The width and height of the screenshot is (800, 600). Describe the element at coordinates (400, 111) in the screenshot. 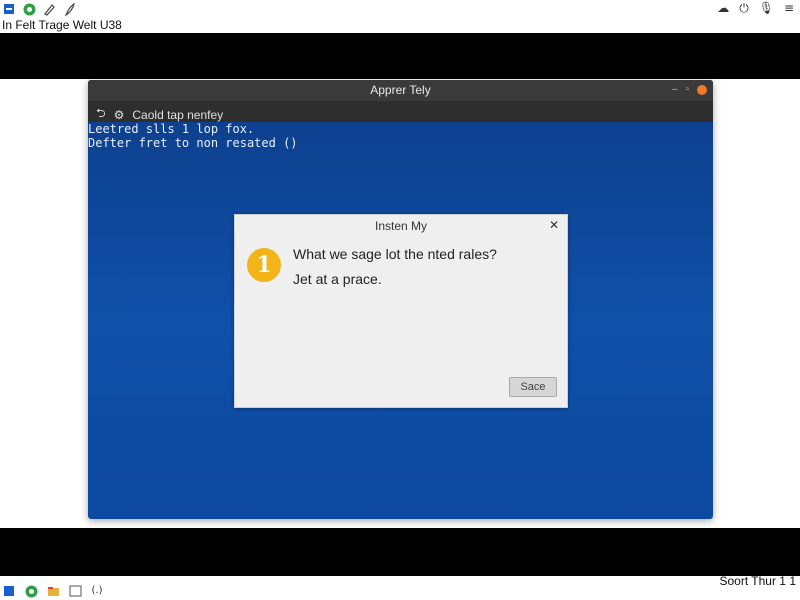

I see `window-toolbar: ⮌ ⚙ Caold tap nenfey` at that location.